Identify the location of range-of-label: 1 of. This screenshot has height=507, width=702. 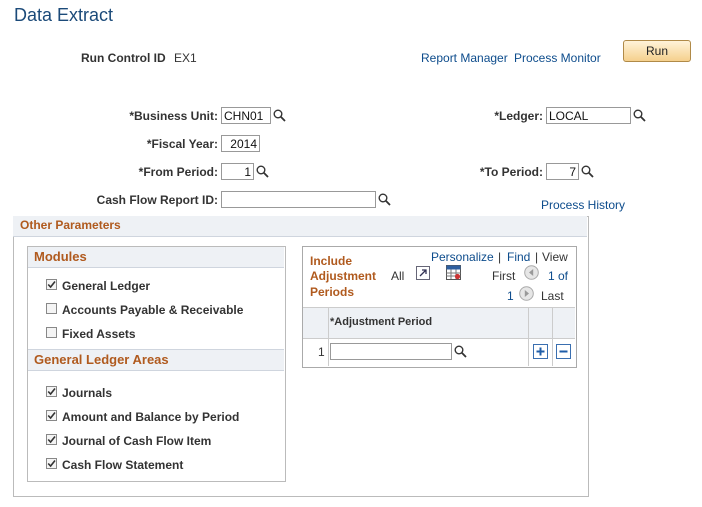
(558, 276).